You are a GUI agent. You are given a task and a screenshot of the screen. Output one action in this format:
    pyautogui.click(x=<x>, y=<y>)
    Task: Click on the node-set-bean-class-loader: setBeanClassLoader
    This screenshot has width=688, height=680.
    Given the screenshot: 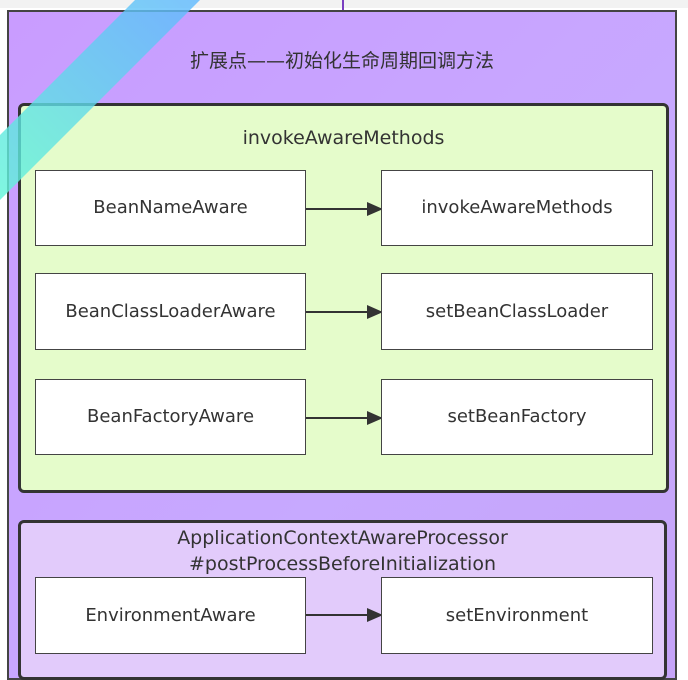 What is the action you would take?
    pyautogui.click(x=517, y=311)
    